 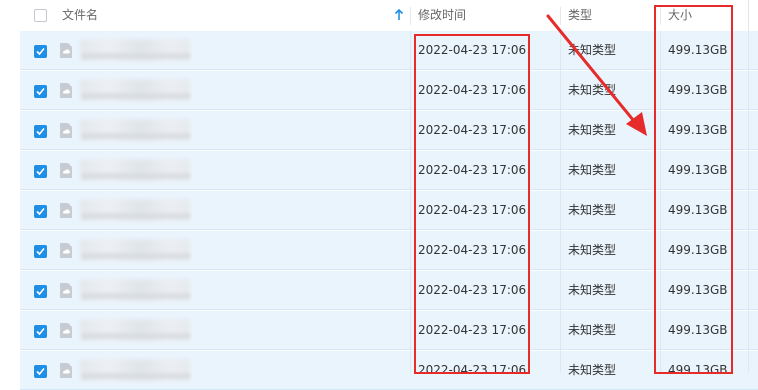 I want to click on column-header-filename: 文件名, so click(x=80, y=15).